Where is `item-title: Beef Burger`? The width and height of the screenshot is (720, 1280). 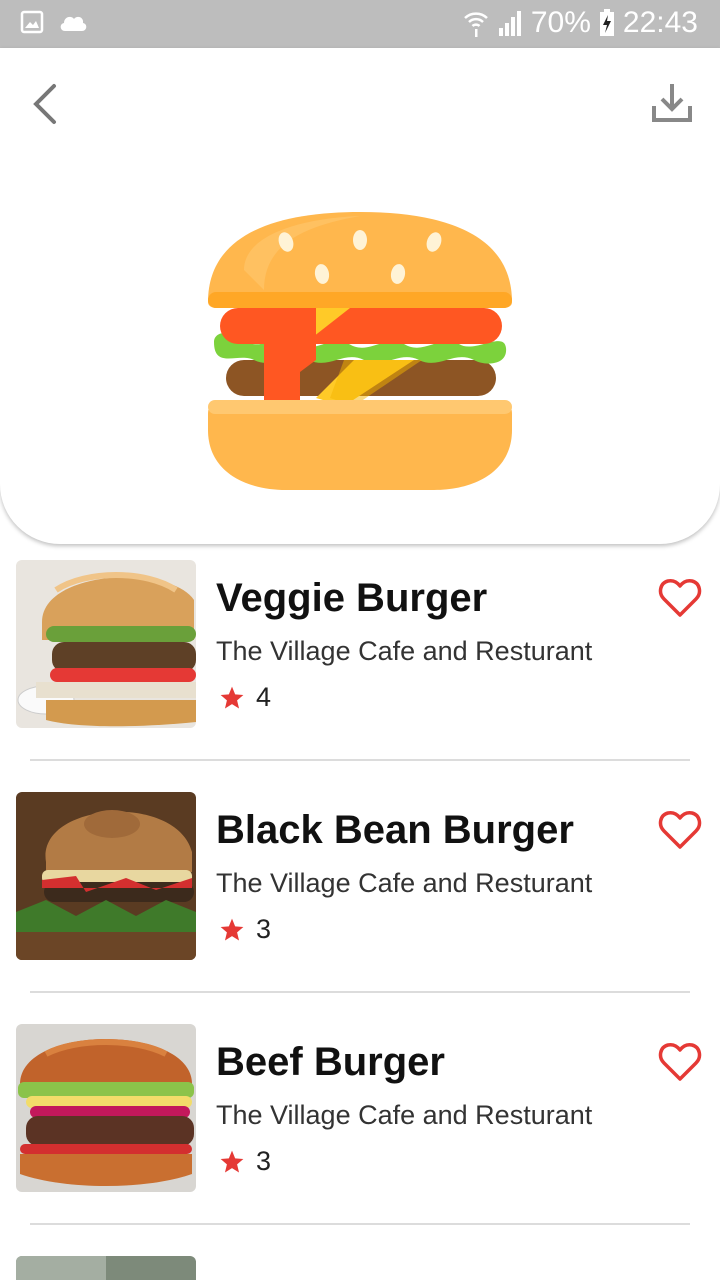 item-title: Beef Burger is located at coordinates (330, 1062).